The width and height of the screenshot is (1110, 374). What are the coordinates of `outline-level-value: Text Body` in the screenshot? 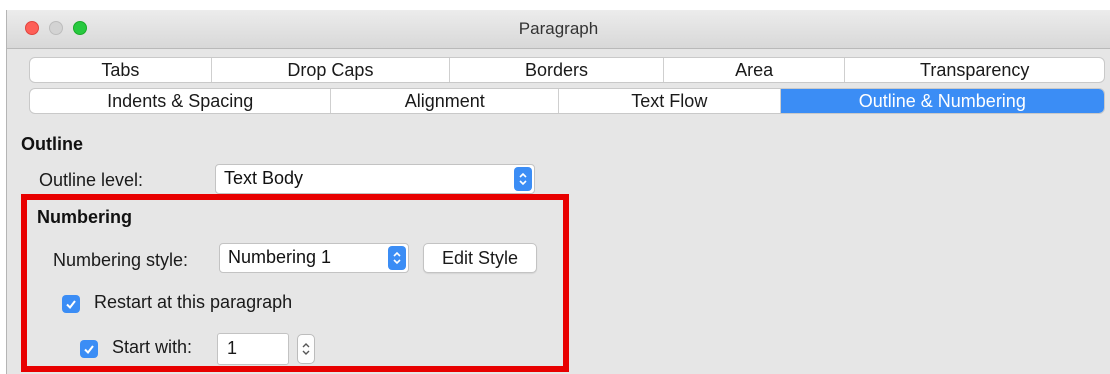 It's located at (264, 178).